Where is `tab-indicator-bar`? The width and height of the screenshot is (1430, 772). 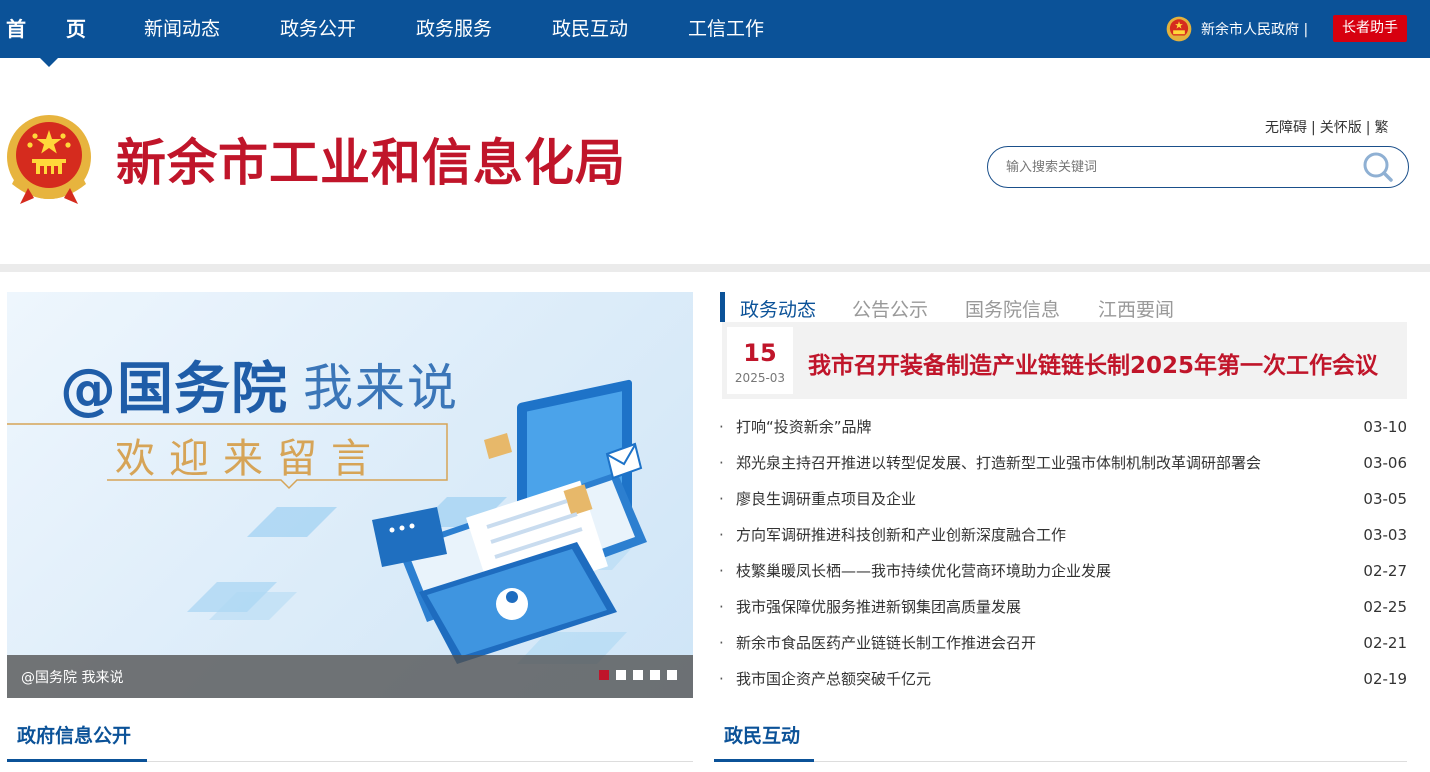
tab-indicator-bar is located at coordinates (722, 307).